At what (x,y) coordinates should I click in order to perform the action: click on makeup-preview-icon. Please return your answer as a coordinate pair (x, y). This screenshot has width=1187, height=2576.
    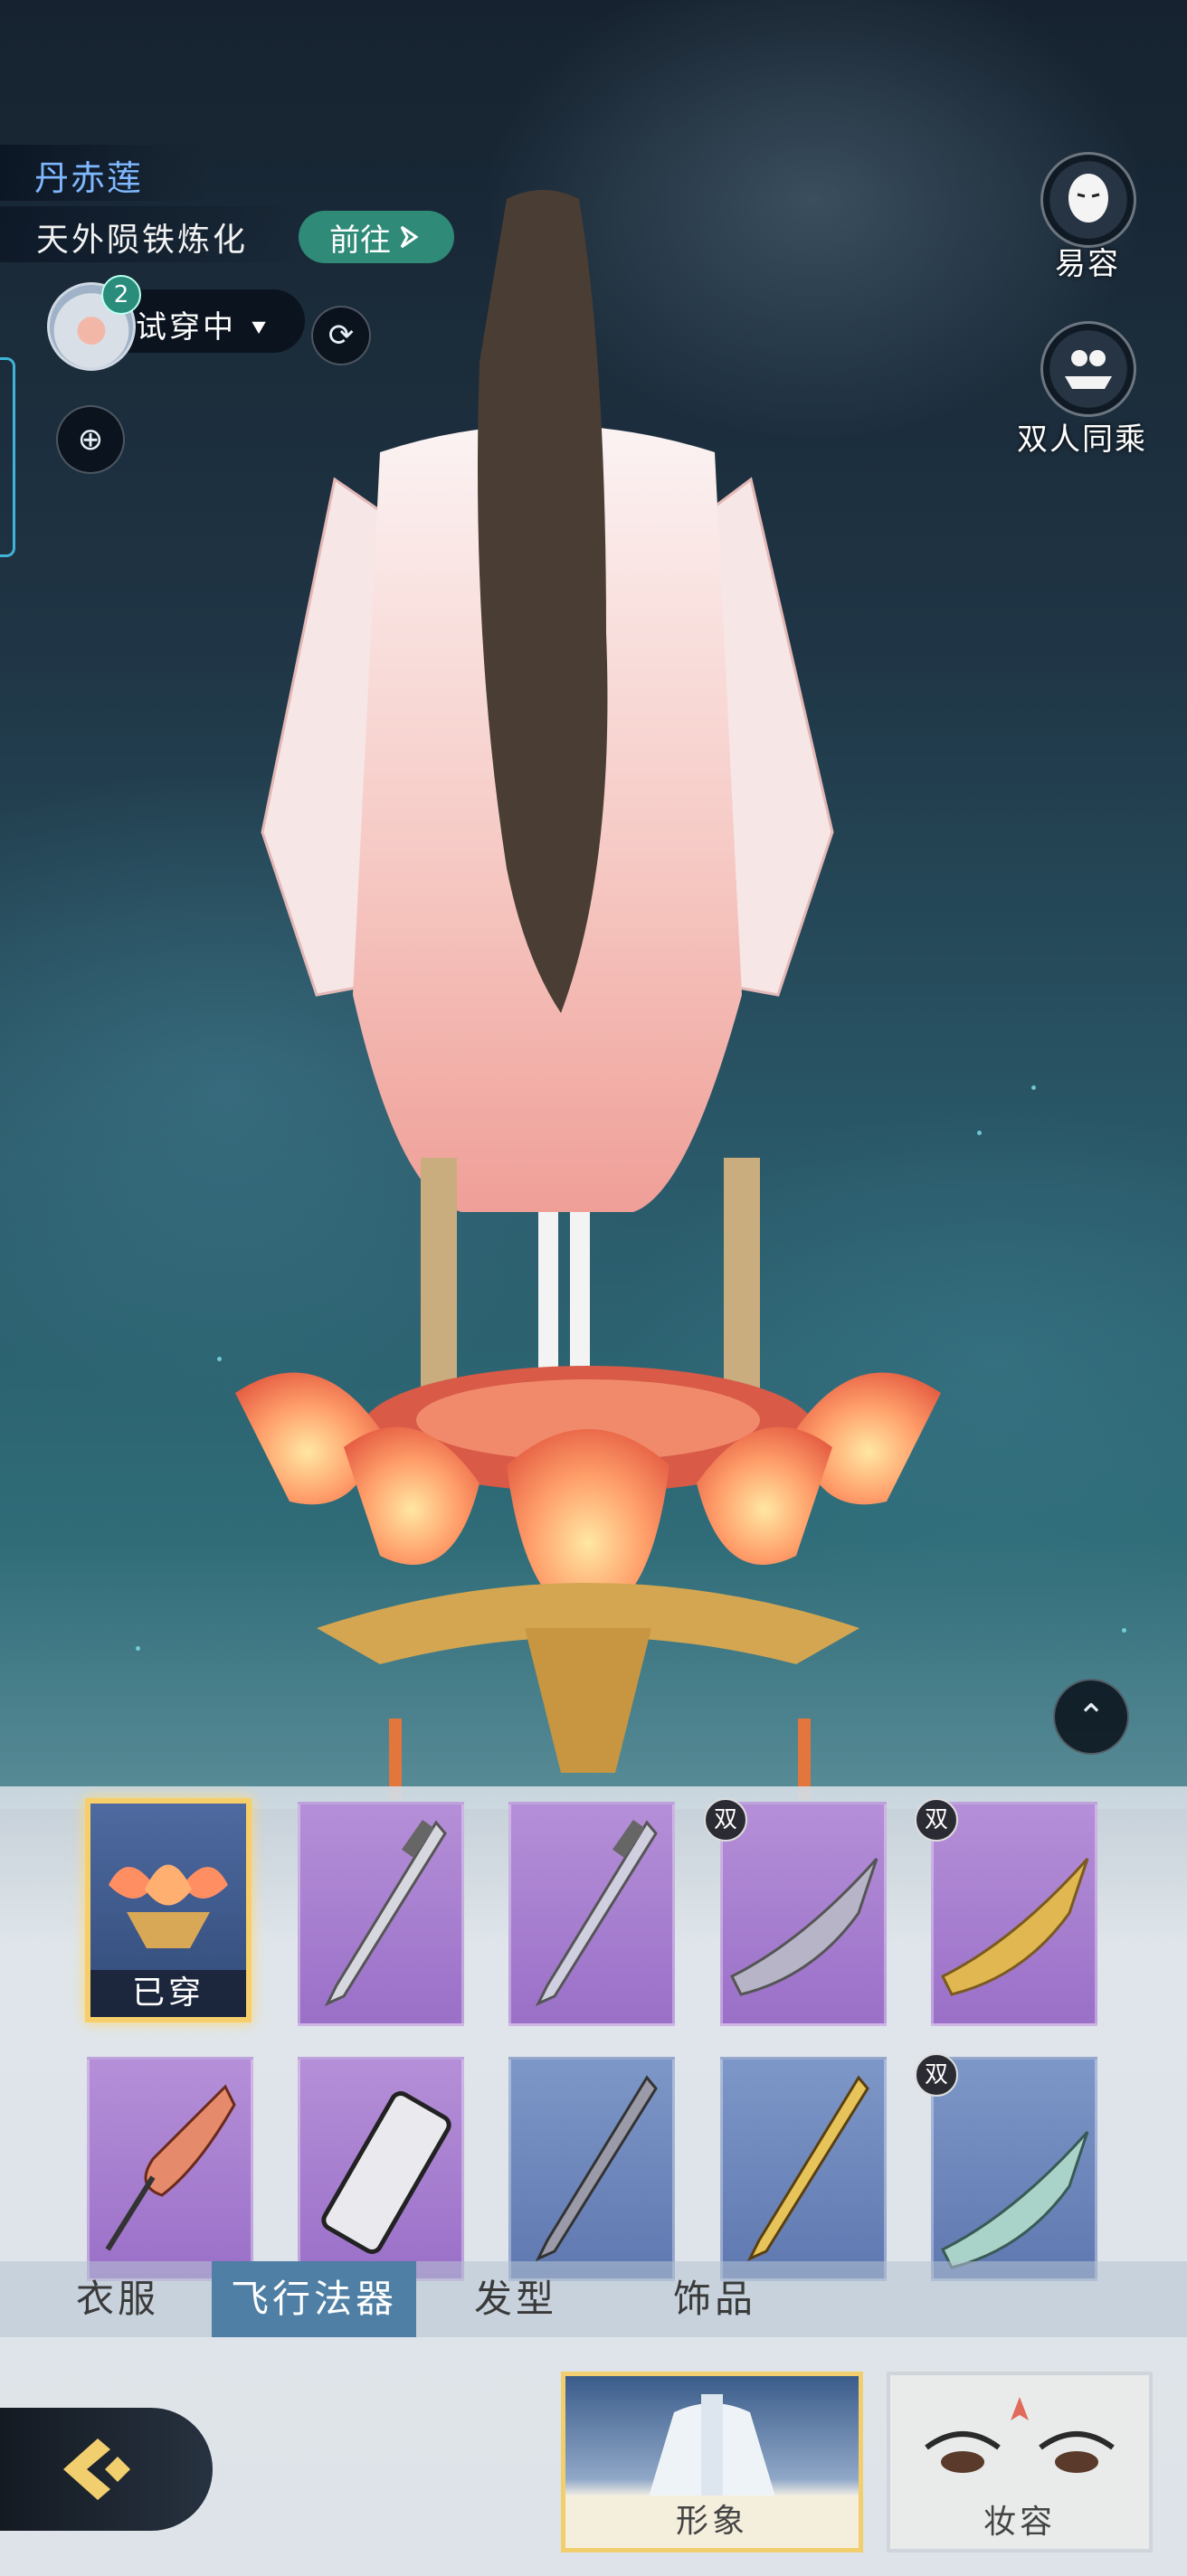
    Looking at the image, I should click on (1020, 2435).